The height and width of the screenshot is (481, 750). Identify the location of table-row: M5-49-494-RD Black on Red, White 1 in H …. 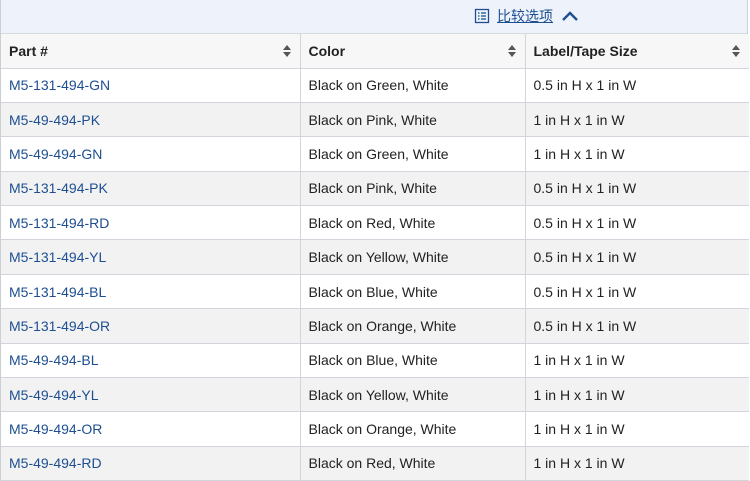
(375, 463).